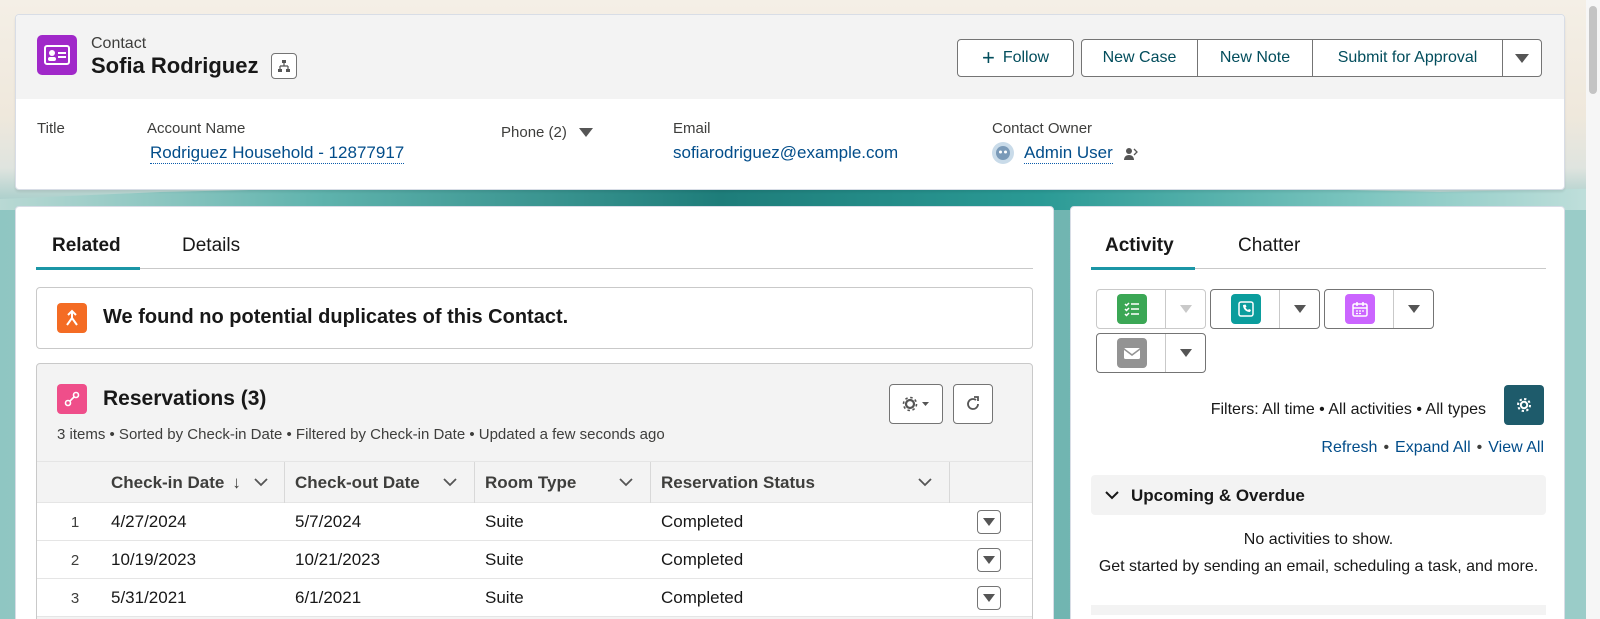  What do you see at coordinates (1068, 153) in the screenshot?
I see `contact-owner-link: Admin User` at bounding box center [1068, 153].